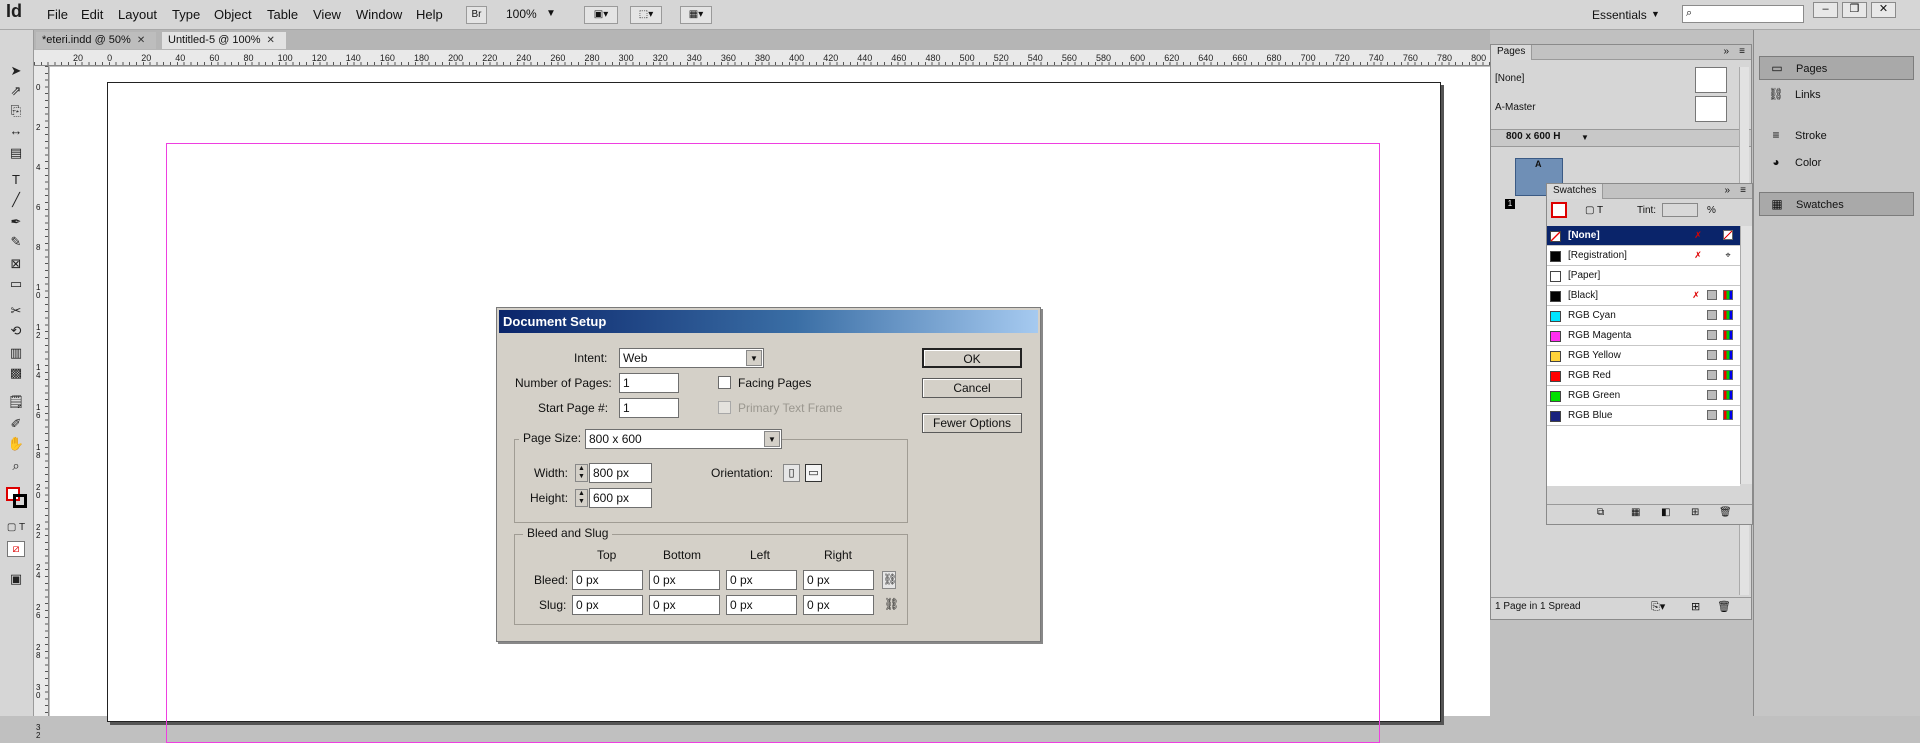 This screenshot has width=1920, height=743. Describe the element at coordinates (1695, 606) in the screenshot. I see `new-page-icon: ⊞` at that location.